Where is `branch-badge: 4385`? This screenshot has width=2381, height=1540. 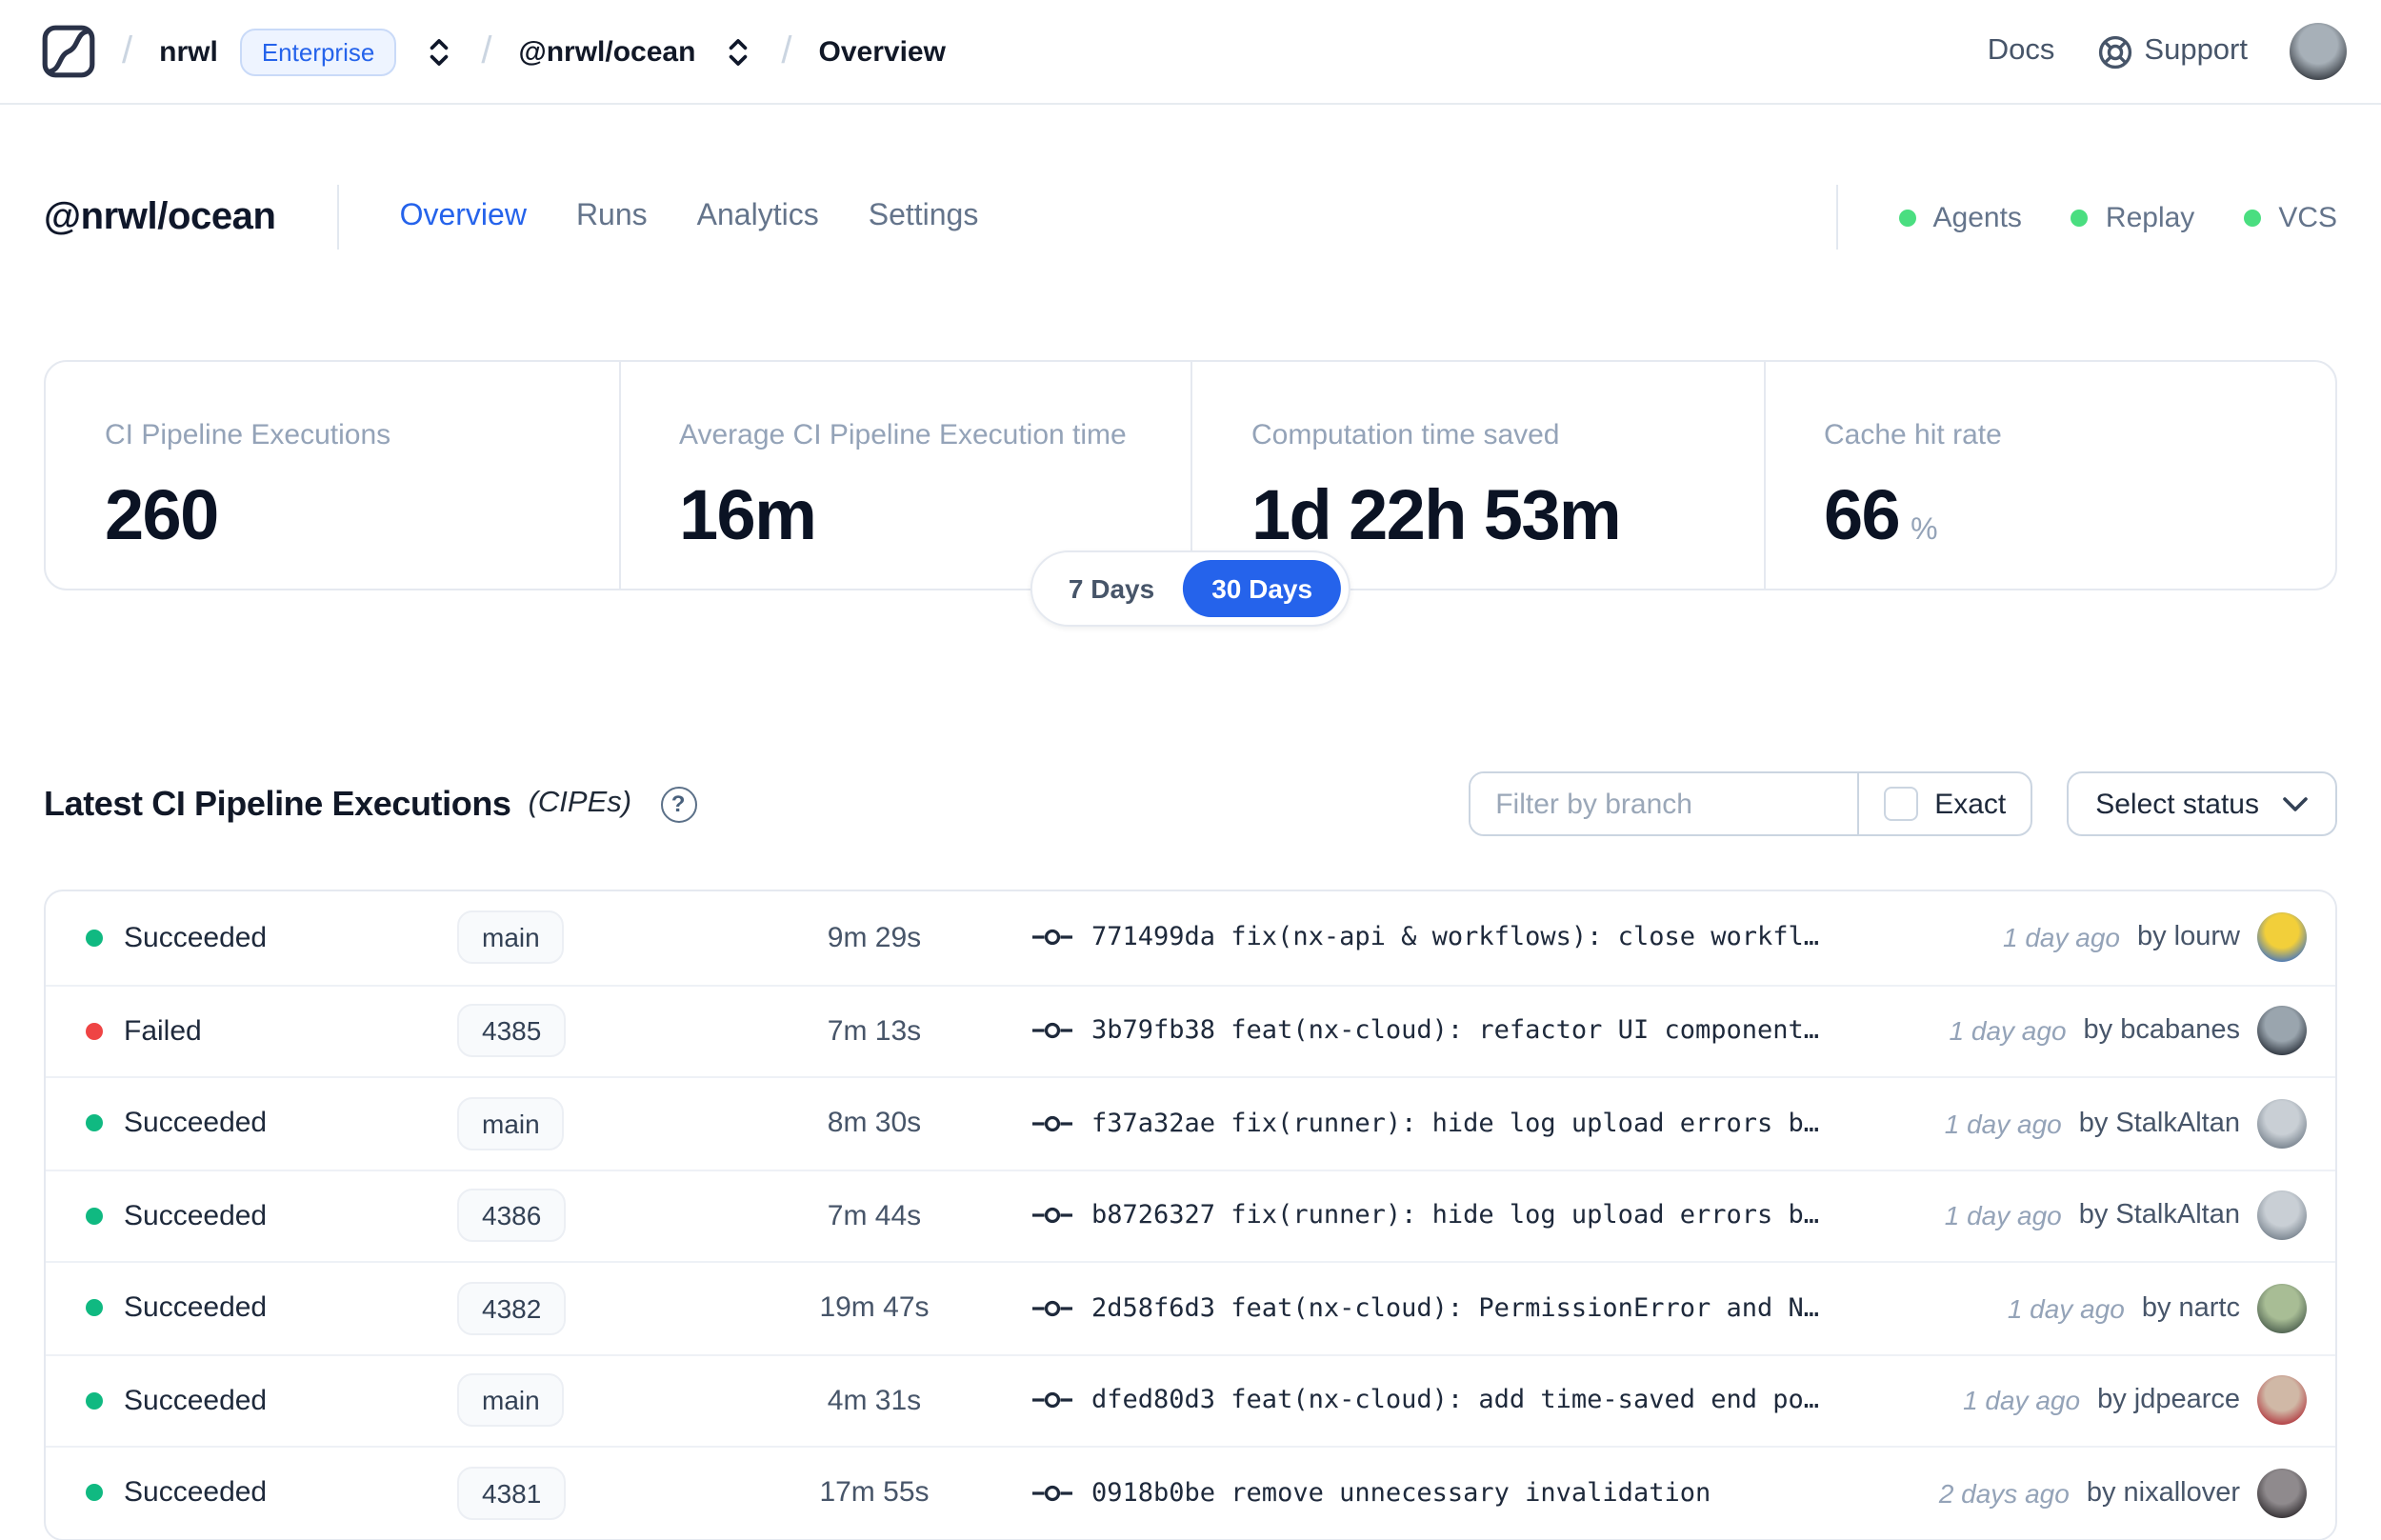 branch-badge: 4385 is located at coordinates (512, 1031).